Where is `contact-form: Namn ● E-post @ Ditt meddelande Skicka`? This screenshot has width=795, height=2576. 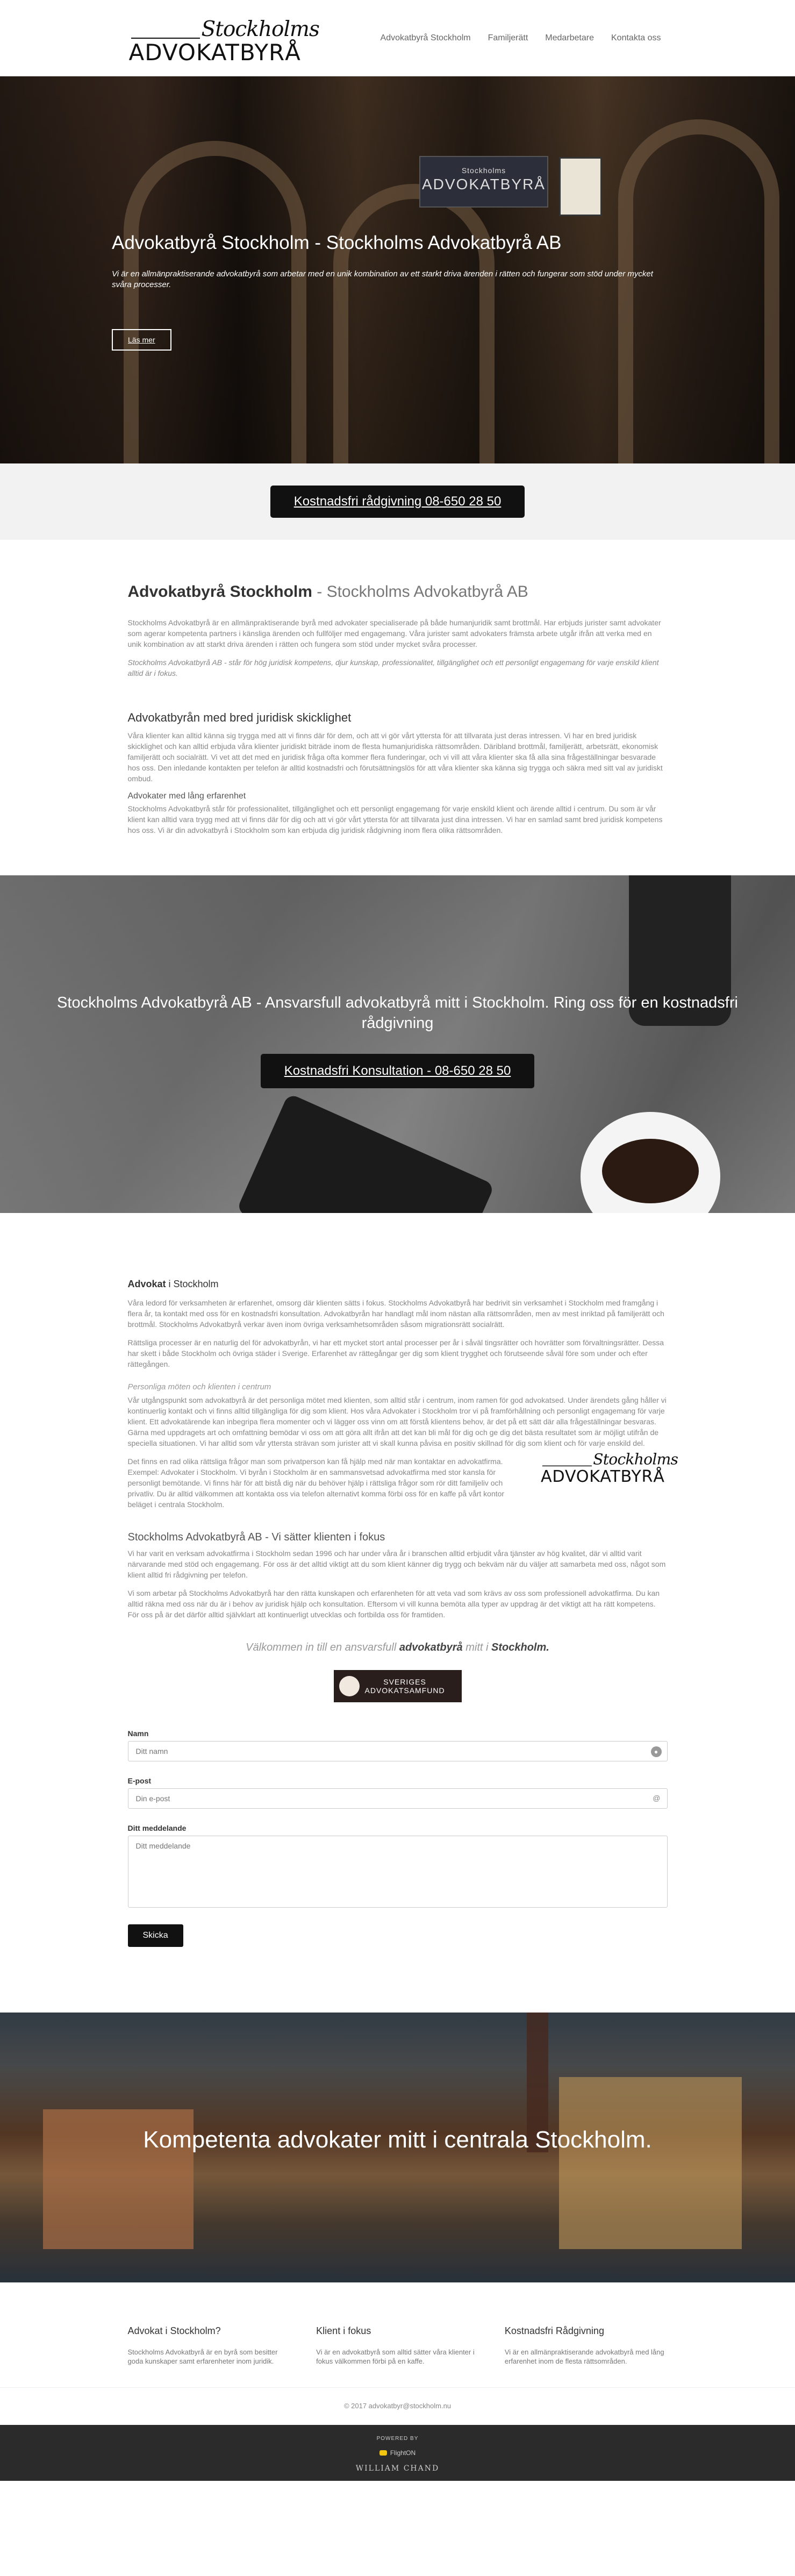 contact-form: Namn ● E-post @ Ditt meddelande Skicka is located at coordinates (397, 1838).